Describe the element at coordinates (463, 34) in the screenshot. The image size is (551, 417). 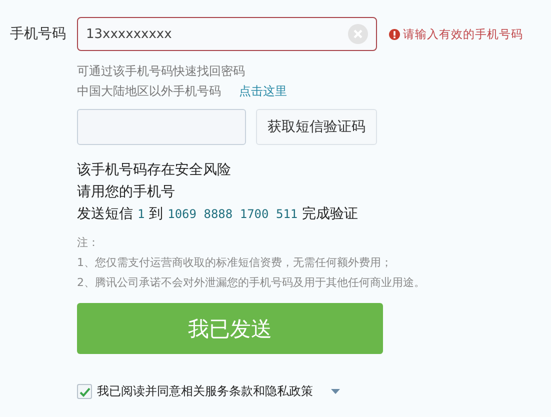
I see `error-message: 请输入有效的手机号码` at that location.